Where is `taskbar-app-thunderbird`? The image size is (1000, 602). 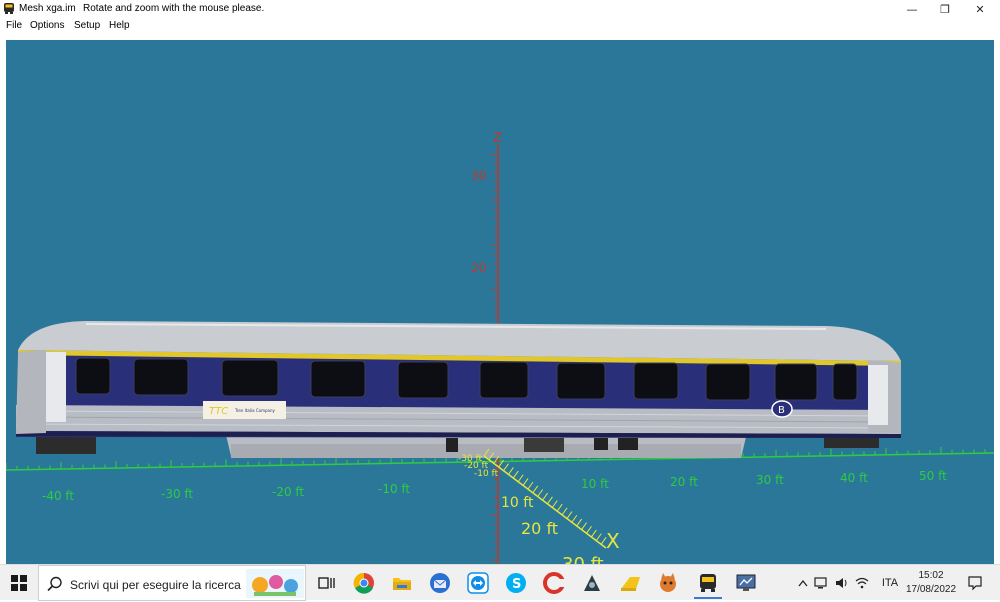 taskbar-app-thunderbird is located at coordinates (440, 583).